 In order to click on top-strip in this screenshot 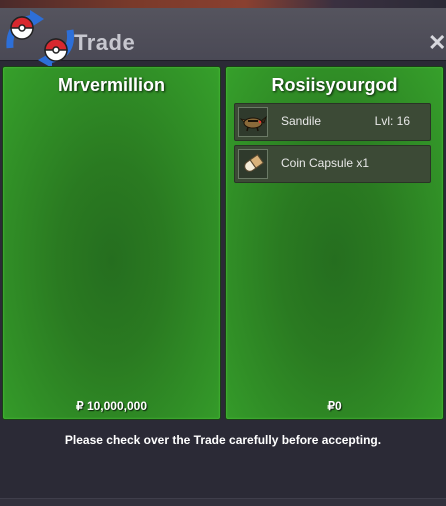, I will do `click(223, 4)`.